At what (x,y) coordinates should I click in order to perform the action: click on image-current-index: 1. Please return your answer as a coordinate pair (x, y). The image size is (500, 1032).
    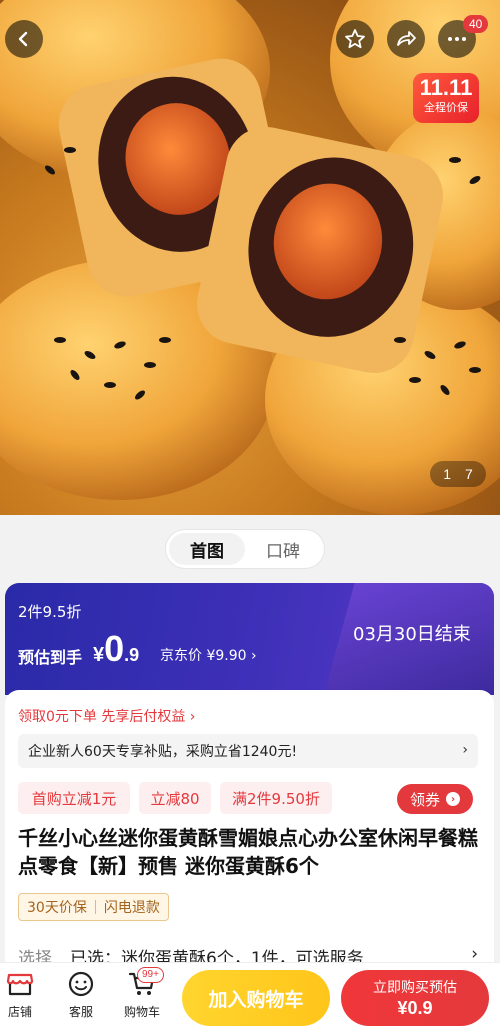
    Looking at the image, I should click on (447, 474).